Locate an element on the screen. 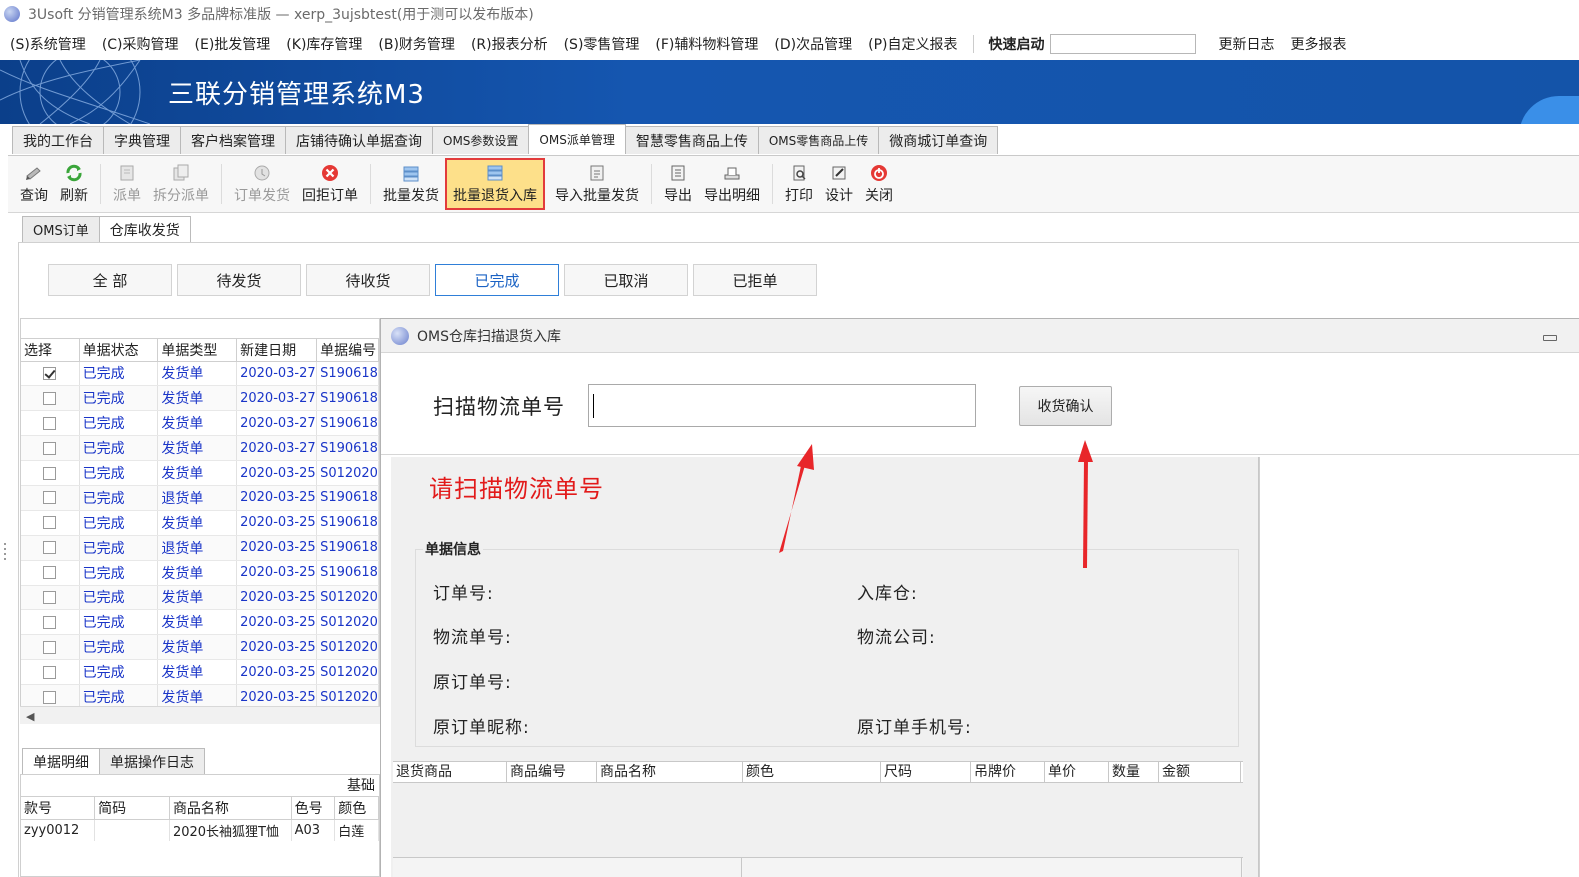 This screenshot has height=877, width=1579. quick-start-input is located at coordinates (1123, 44).